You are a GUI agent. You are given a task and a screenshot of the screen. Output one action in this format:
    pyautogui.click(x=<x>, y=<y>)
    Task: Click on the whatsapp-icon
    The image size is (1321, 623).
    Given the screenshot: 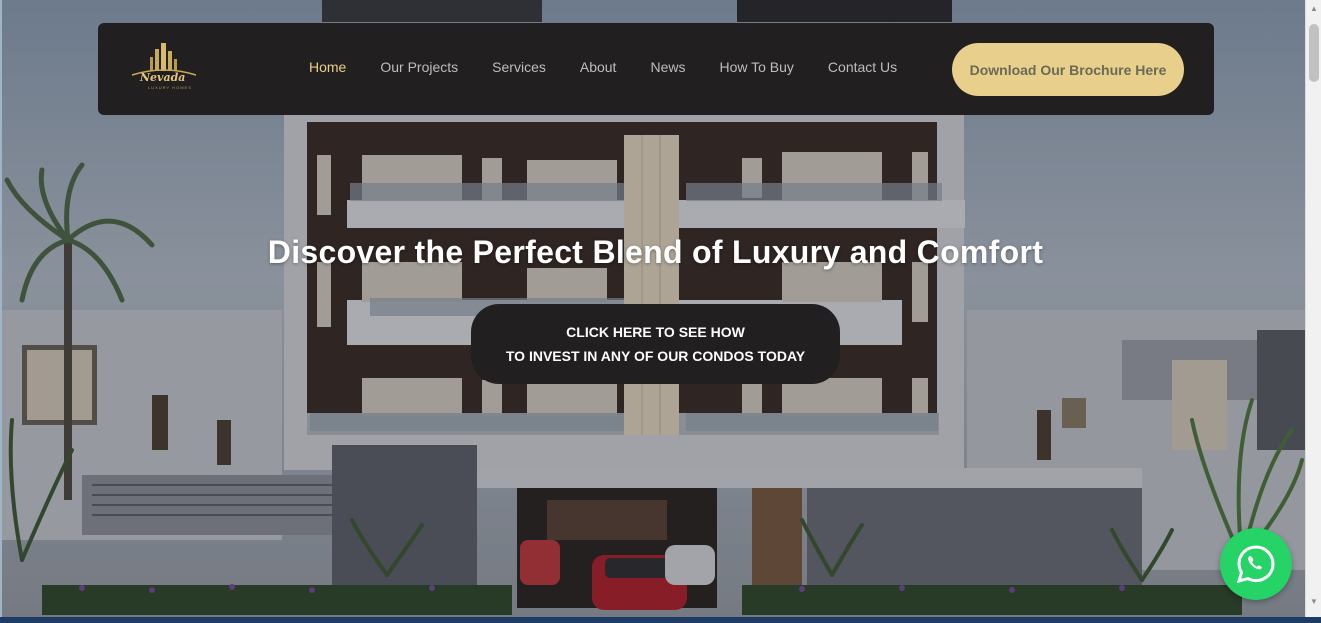 What is the action you would take?
    pyautogui.click(x=1255, y=564)
    